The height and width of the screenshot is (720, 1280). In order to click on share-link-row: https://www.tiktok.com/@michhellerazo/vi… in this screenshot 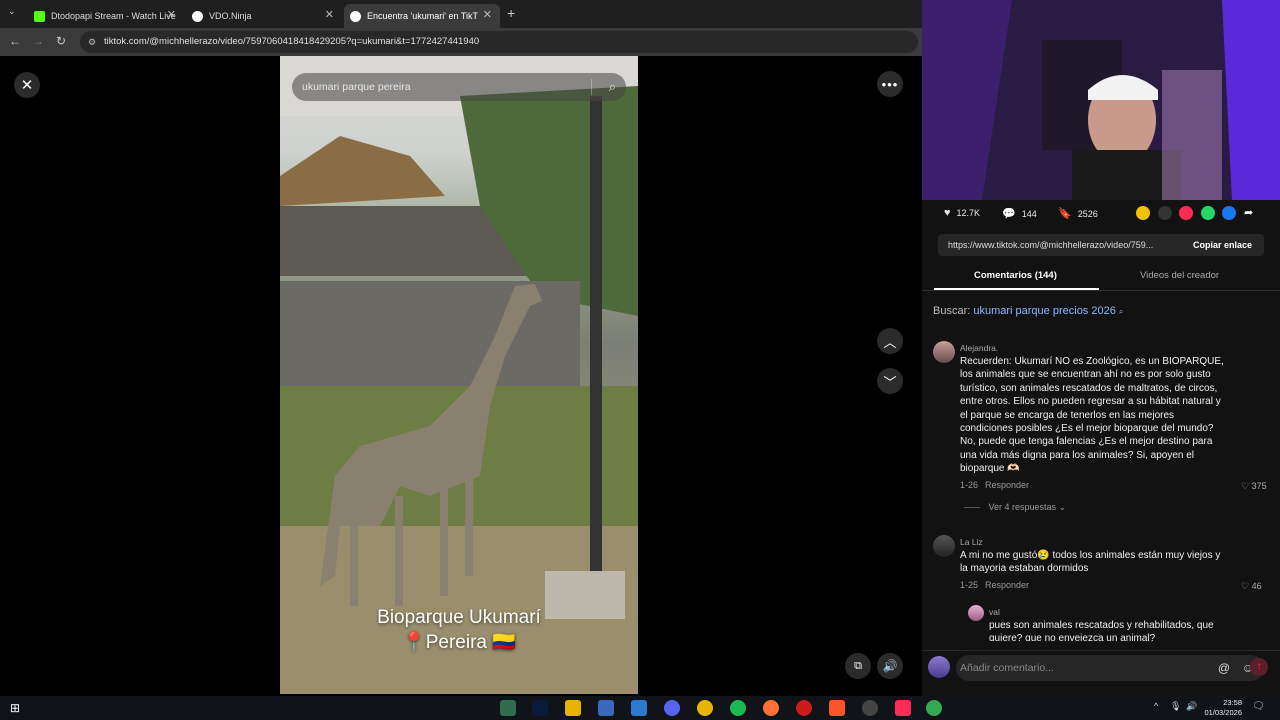, I will do `click(1101, 245)`.